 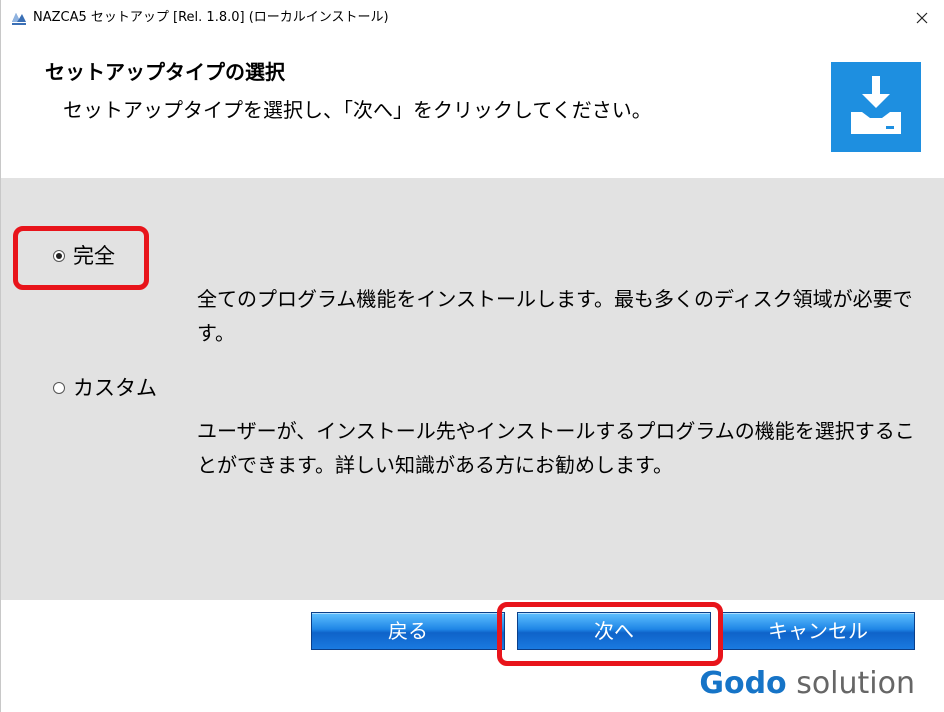 What do you see at coordinates (614, 631) in the screenshot?
I see `next-button: 次へ` at bounding box center [614, 631].